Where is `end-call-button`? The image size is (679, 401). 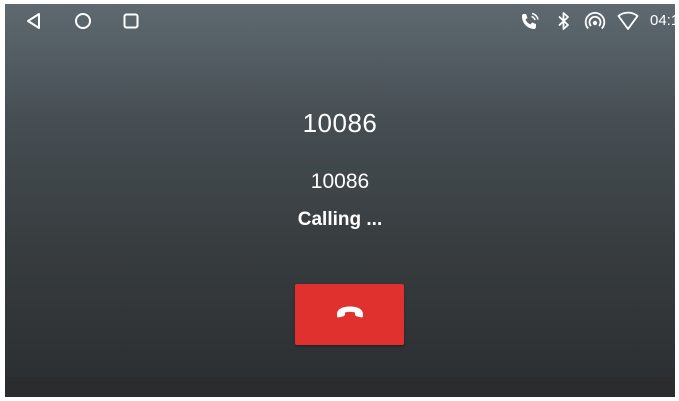
end-call-button is located at coordinates (349, 314).